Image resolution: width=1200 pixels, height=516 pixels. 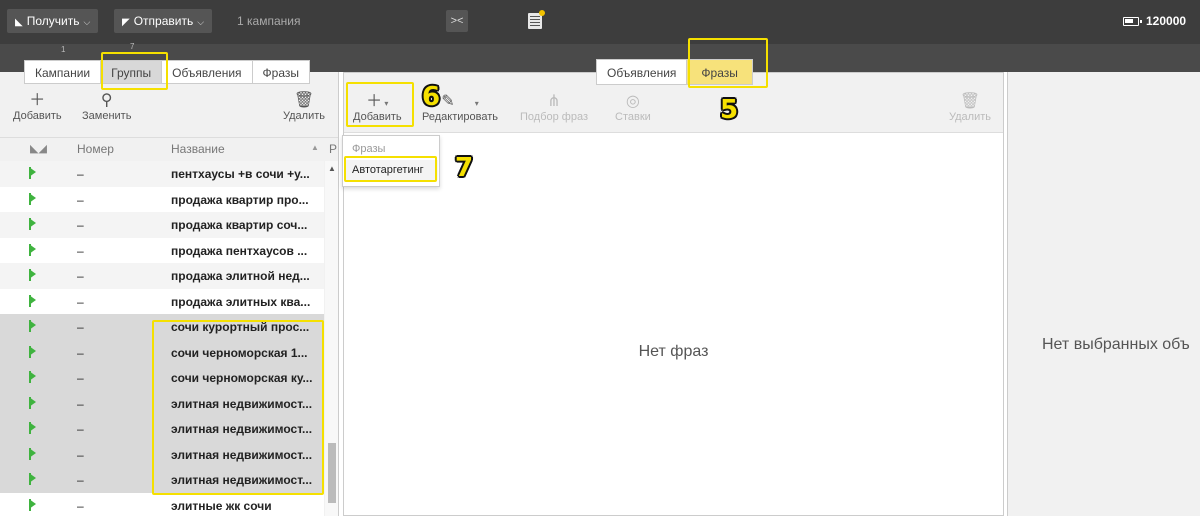 What do you see at coordinates (281, 72) in the screenshot?
I see `tab-phrases: Фразы` at bounding box center [281, 72].